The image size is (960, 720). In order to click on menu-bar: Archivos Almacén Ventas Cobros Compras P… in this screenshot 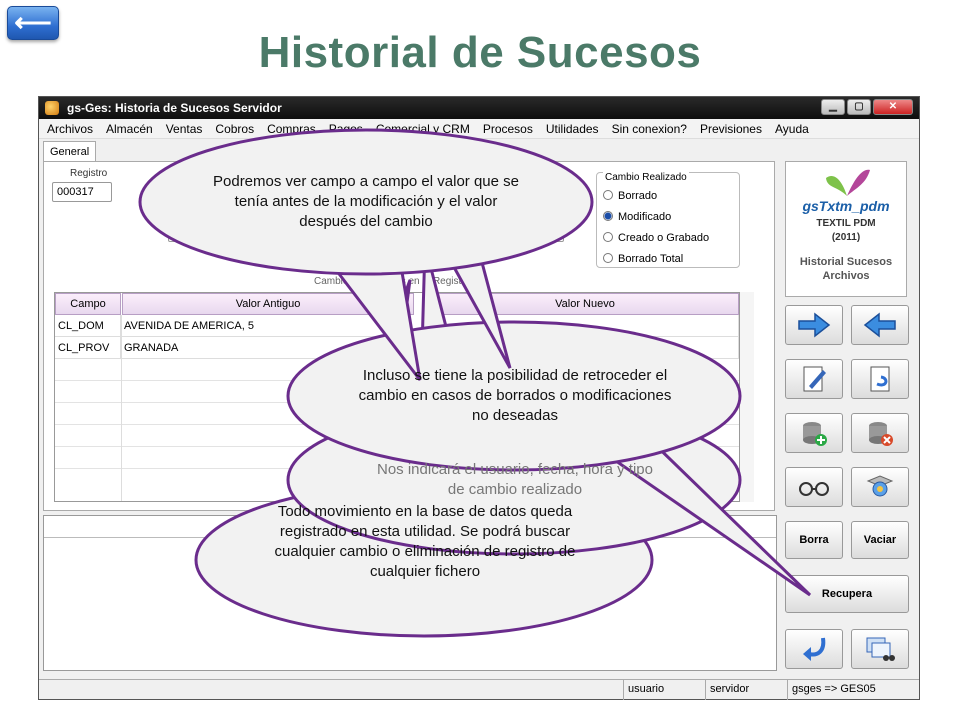, I will do `click(479, 129)`.